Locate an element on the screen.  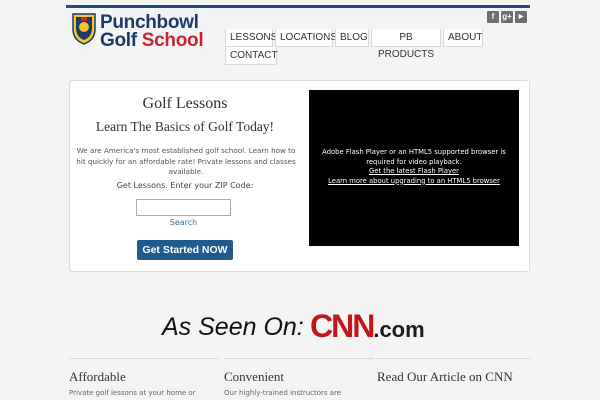
logo-text-line2: Golf School is located at coordinates (152, 41).